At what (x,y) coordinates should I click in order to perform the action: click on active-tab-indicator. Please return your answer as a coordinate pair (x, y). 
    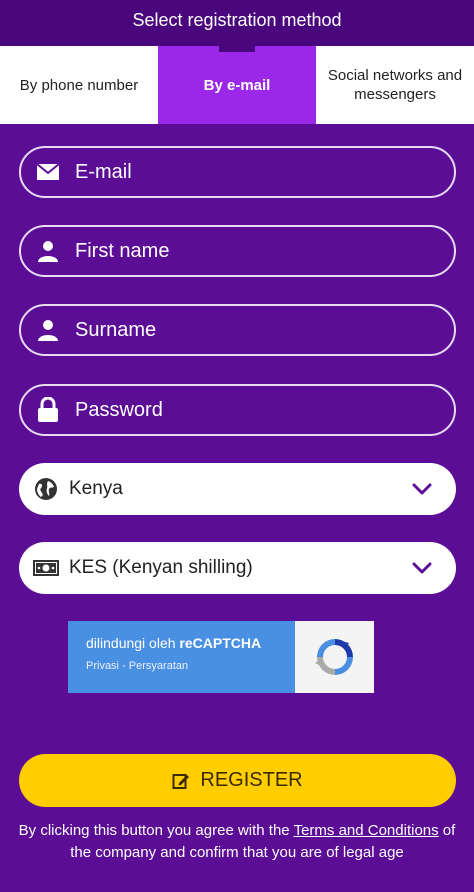
    Looking at the image, I should click on (237, 49).